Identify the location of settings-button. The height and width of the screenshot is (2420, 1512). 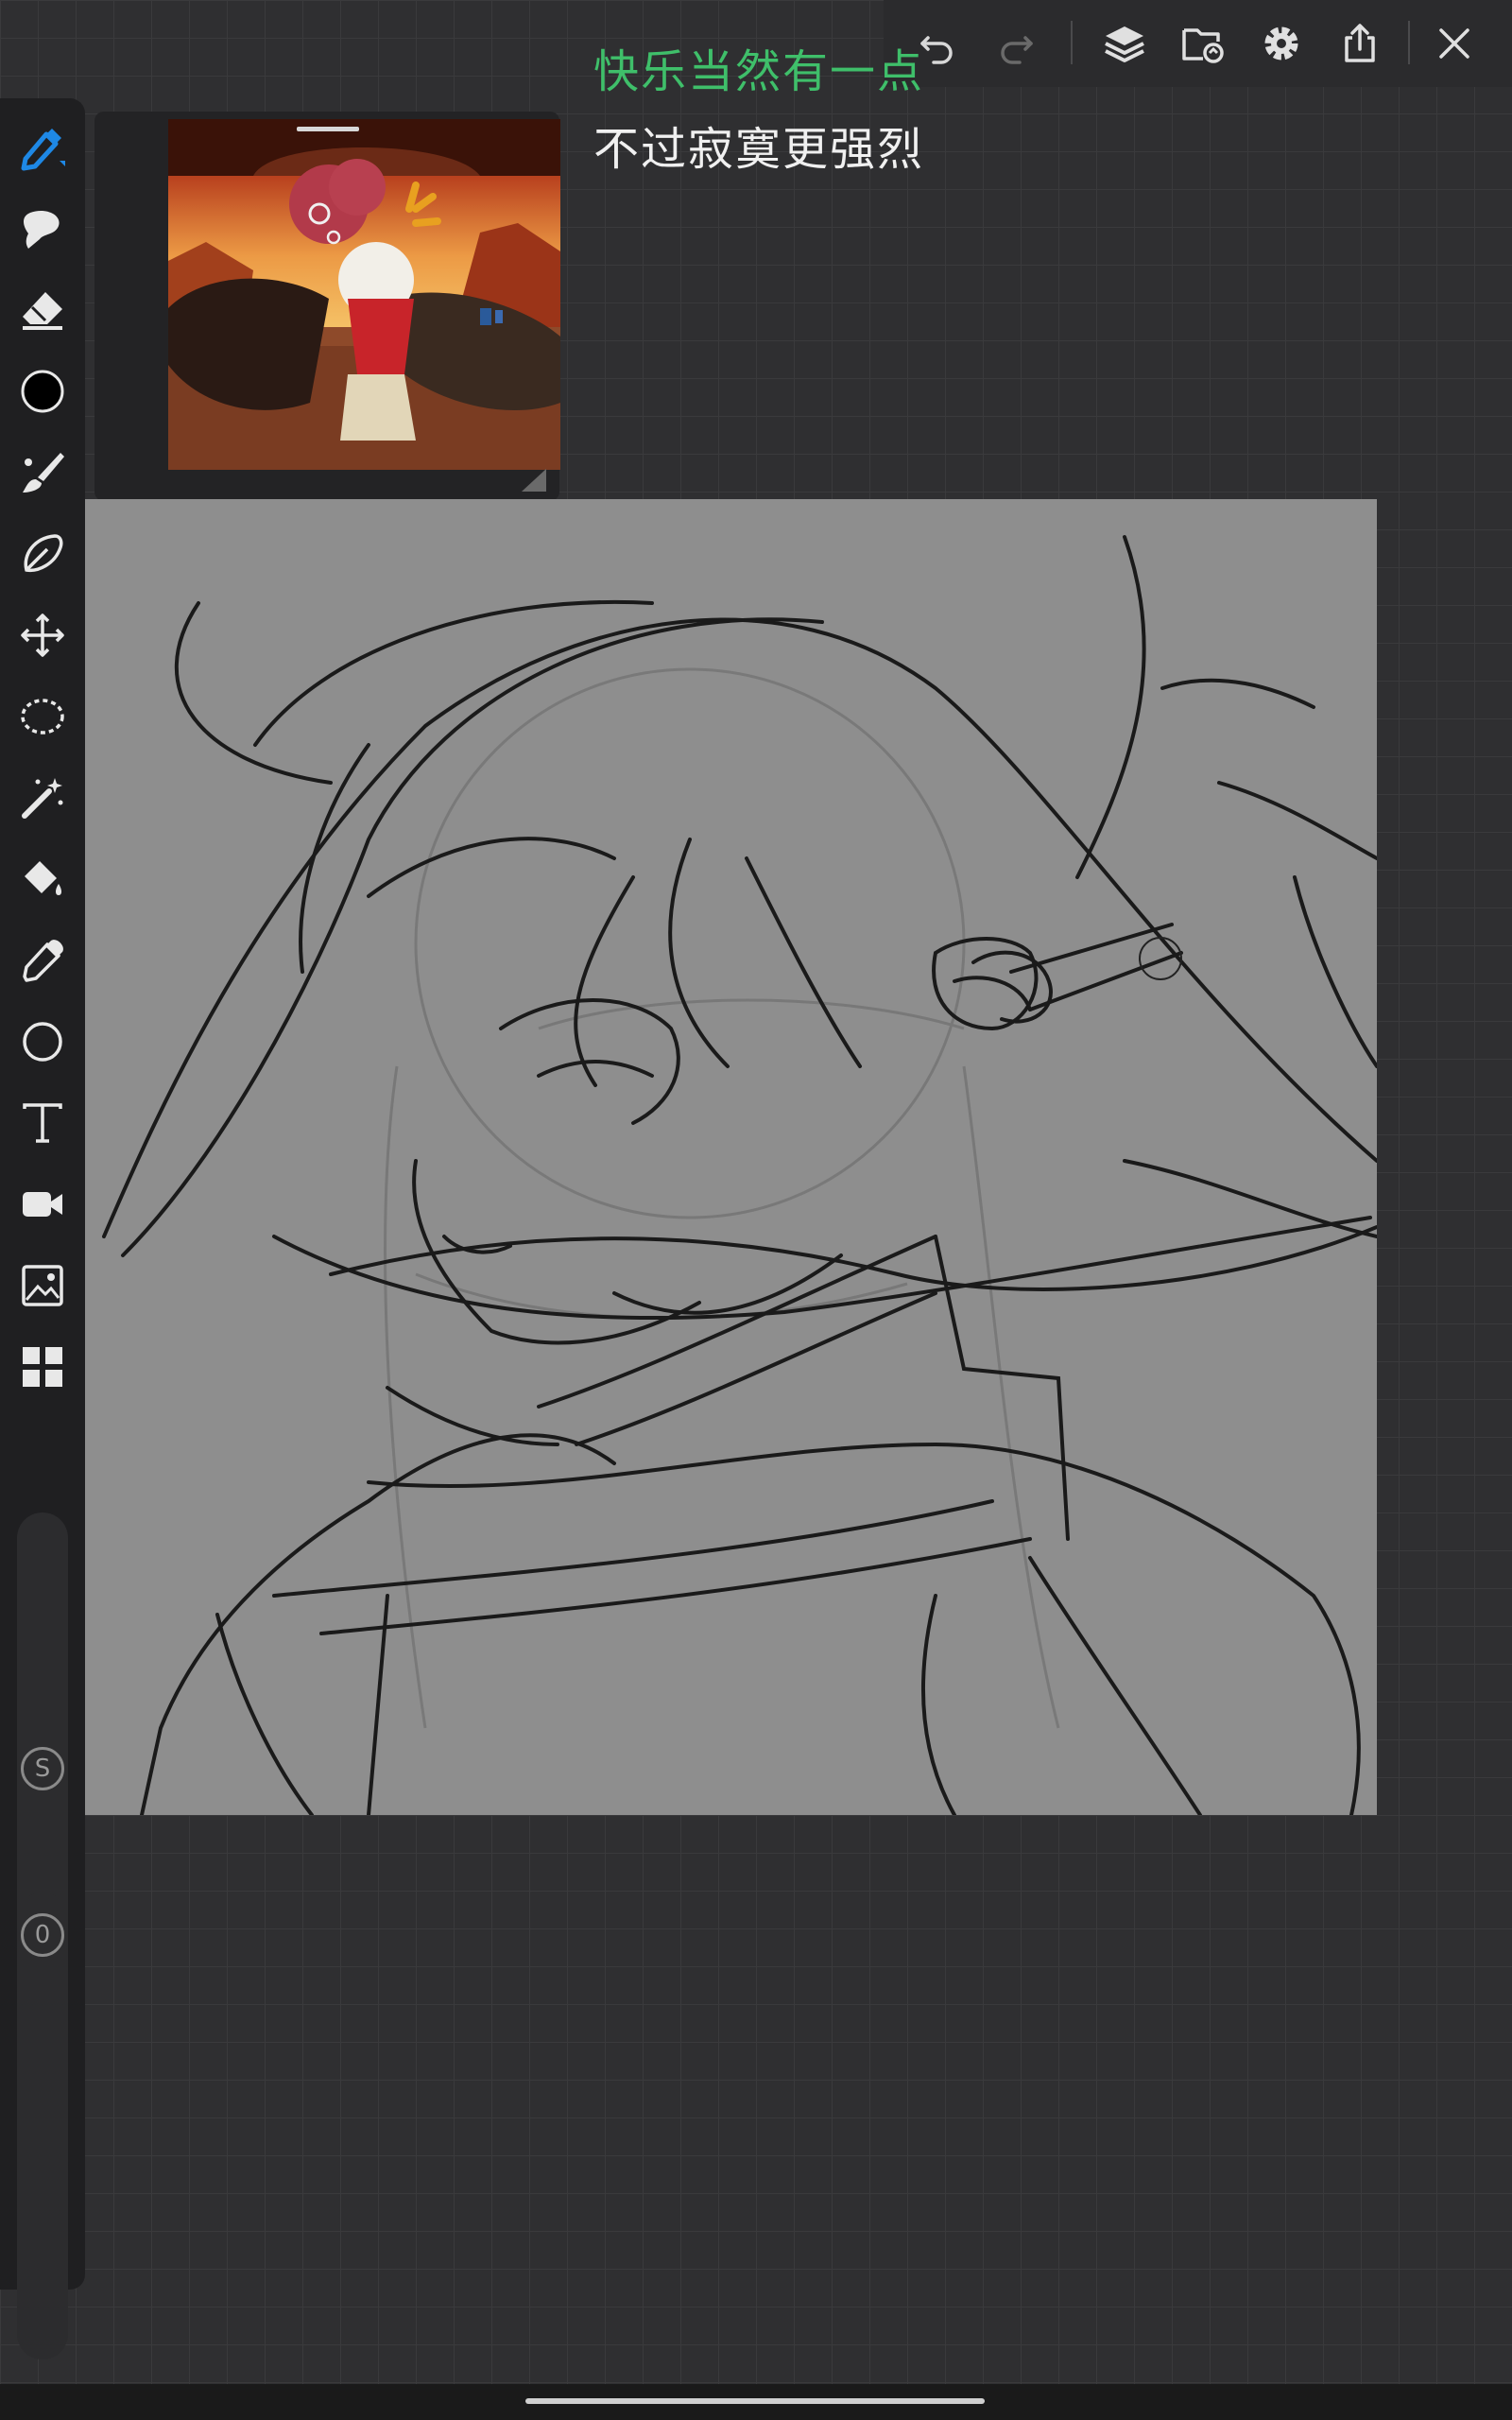
(1281, 43).